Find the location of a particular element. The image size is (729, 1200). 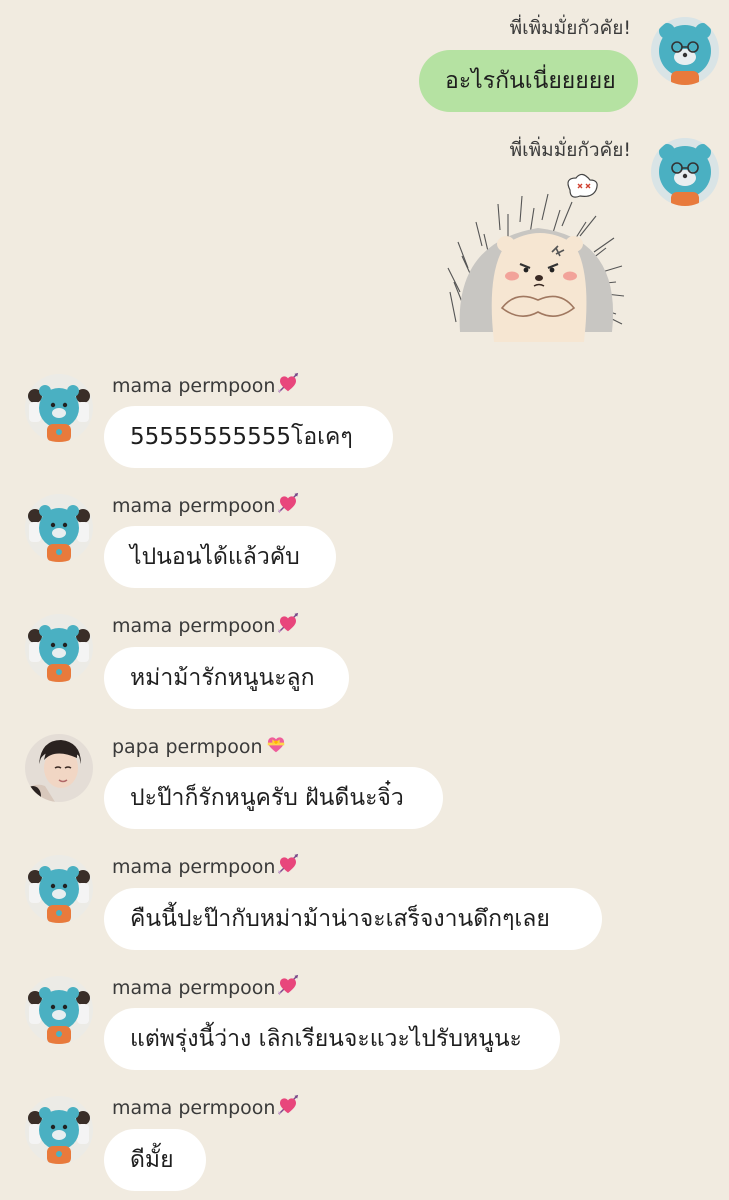

heart-ribbon-icon is located at coordinates (276, 744).